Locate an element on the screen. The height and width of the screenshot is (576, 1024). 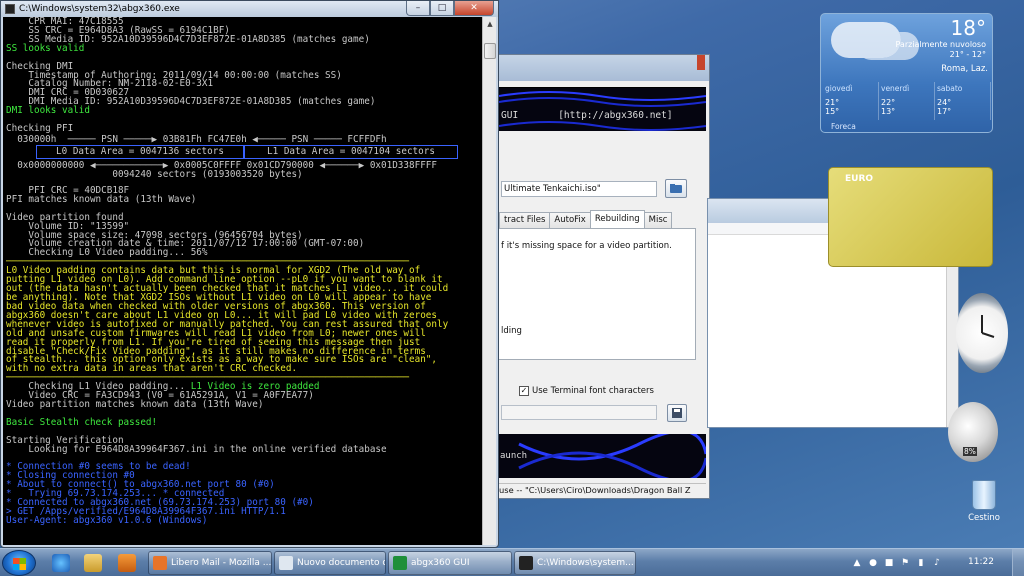
weather-provider: Foreca is located at coordinates (843, 126).